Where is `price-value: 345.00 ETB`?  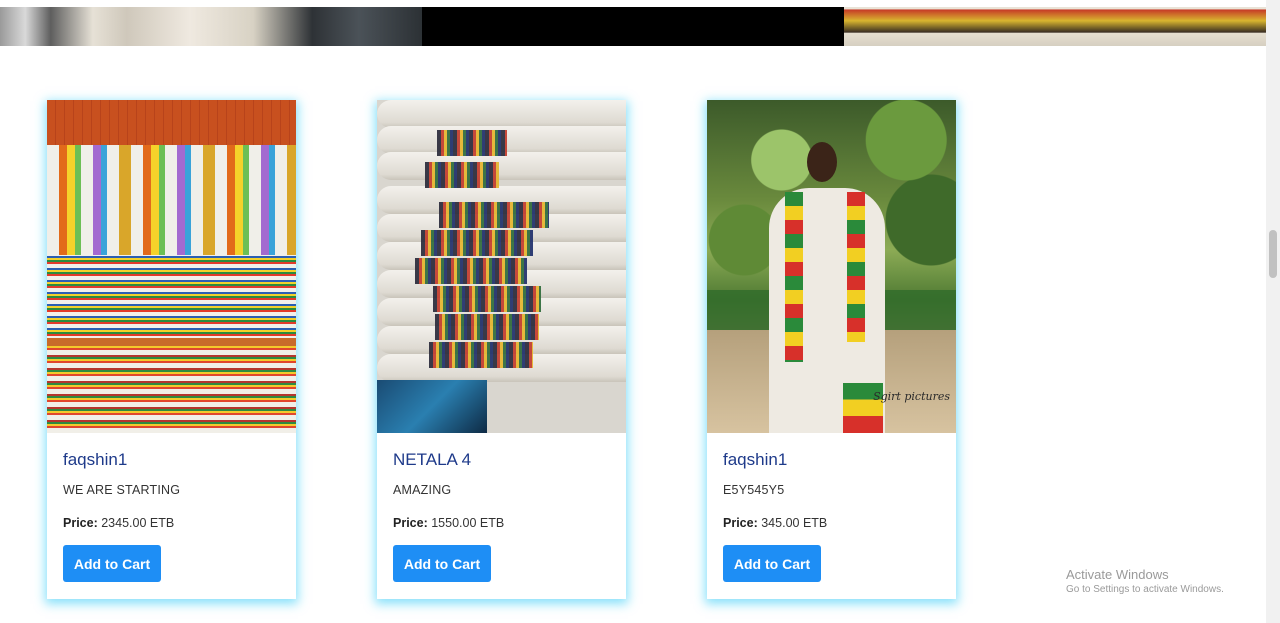 price-value: 345.00 ETB is located at coordinates (794, 523).